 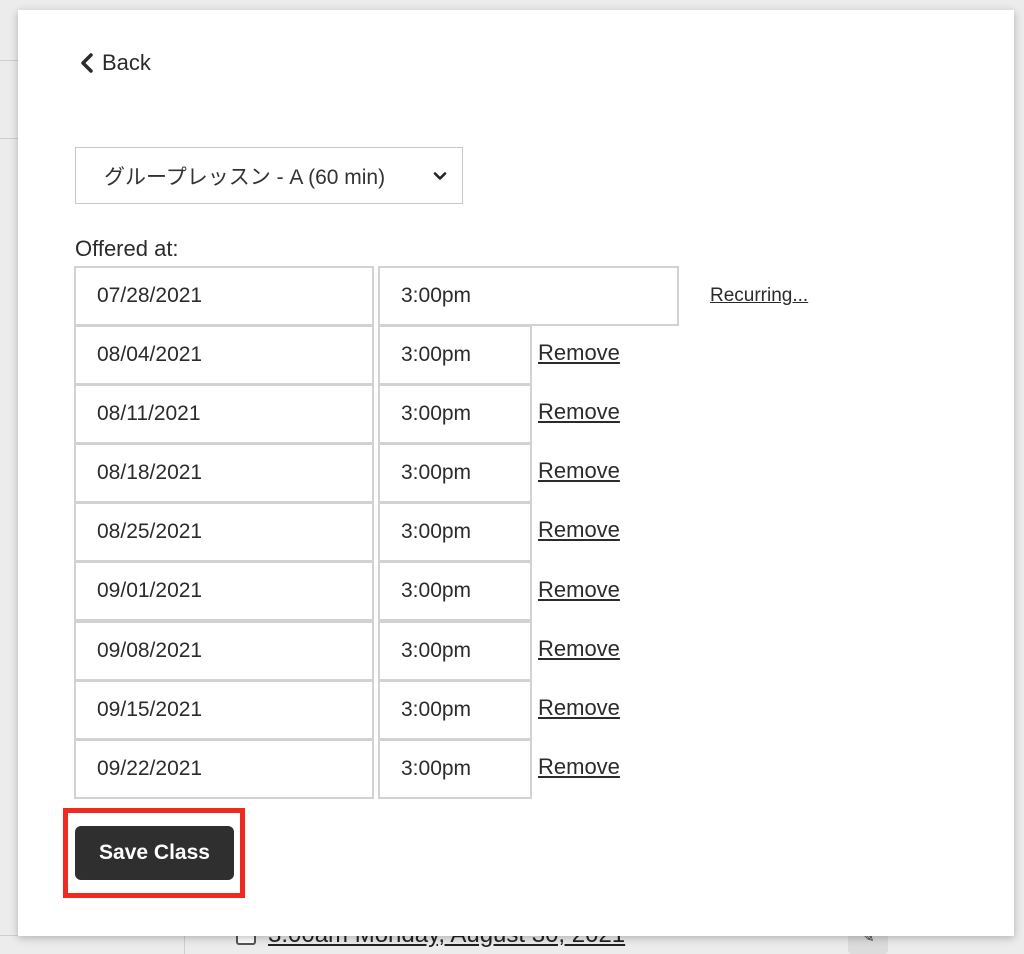 I want to click on save-class-button: Save Class, so click(x=154, y=853).